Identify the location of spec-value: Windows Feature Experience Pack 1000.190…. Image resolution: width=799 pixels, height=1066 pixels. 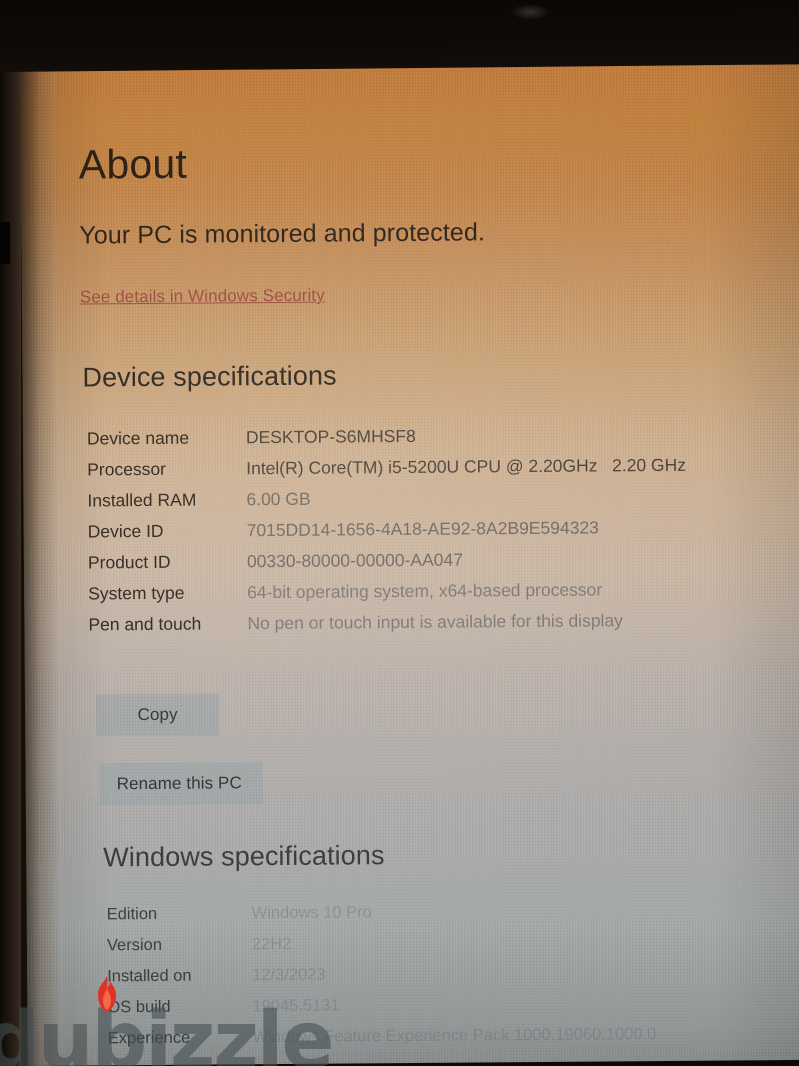
(454, 1036).